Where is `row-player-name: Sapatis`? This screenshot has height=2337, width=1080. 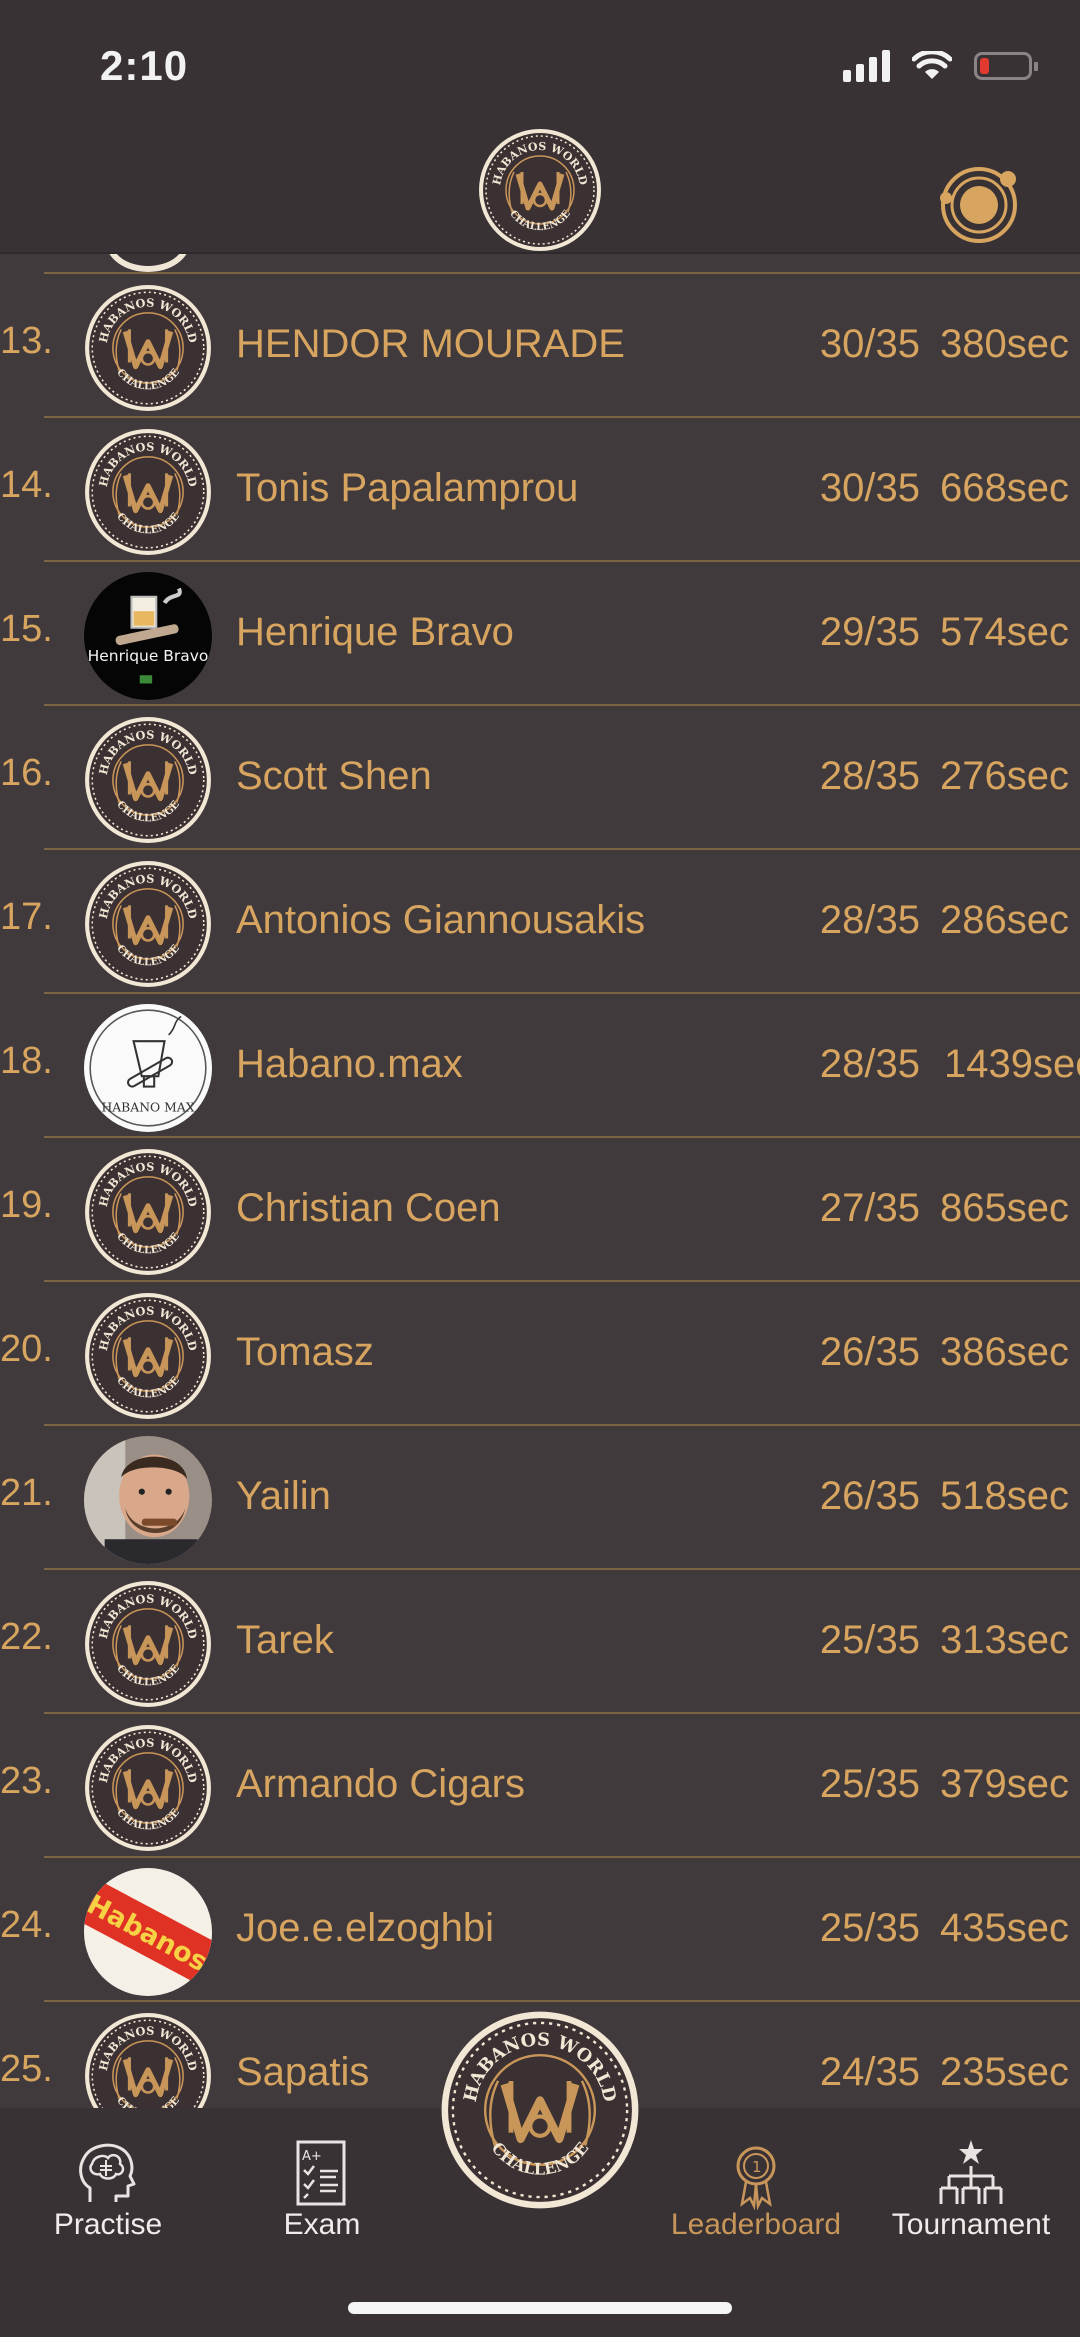
row-player-name: Sapatis is located at coordinates (303, 2072).